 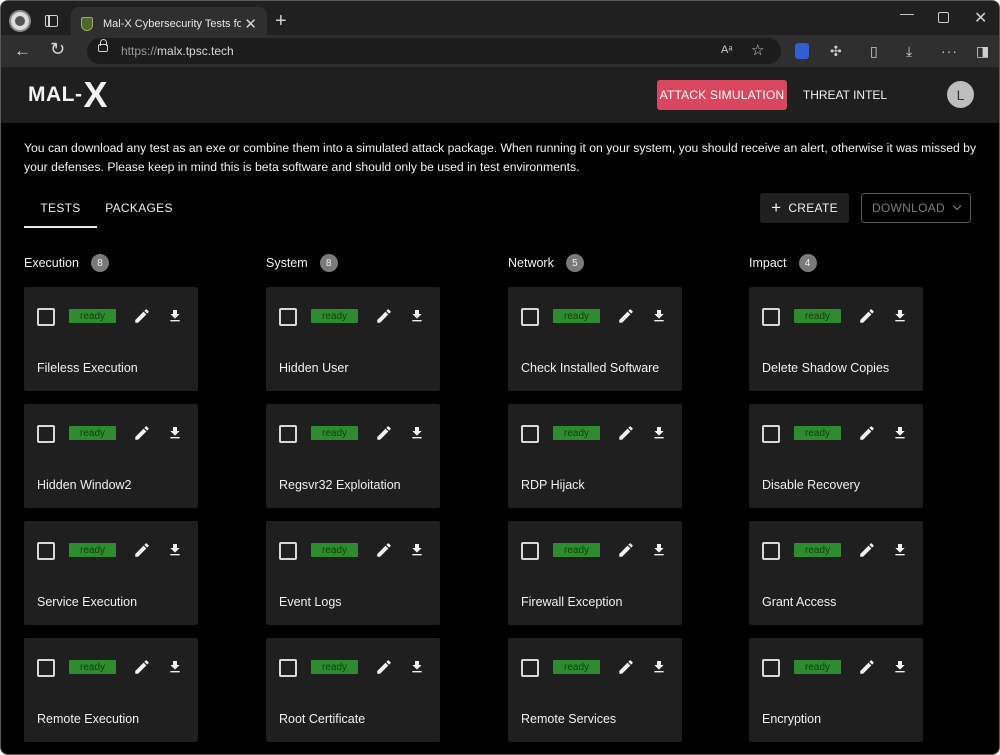 What do you see at coordinates (804, 208) in the screenshot?
I see `create-button: + CREATE` at bounding box center [804, 208].